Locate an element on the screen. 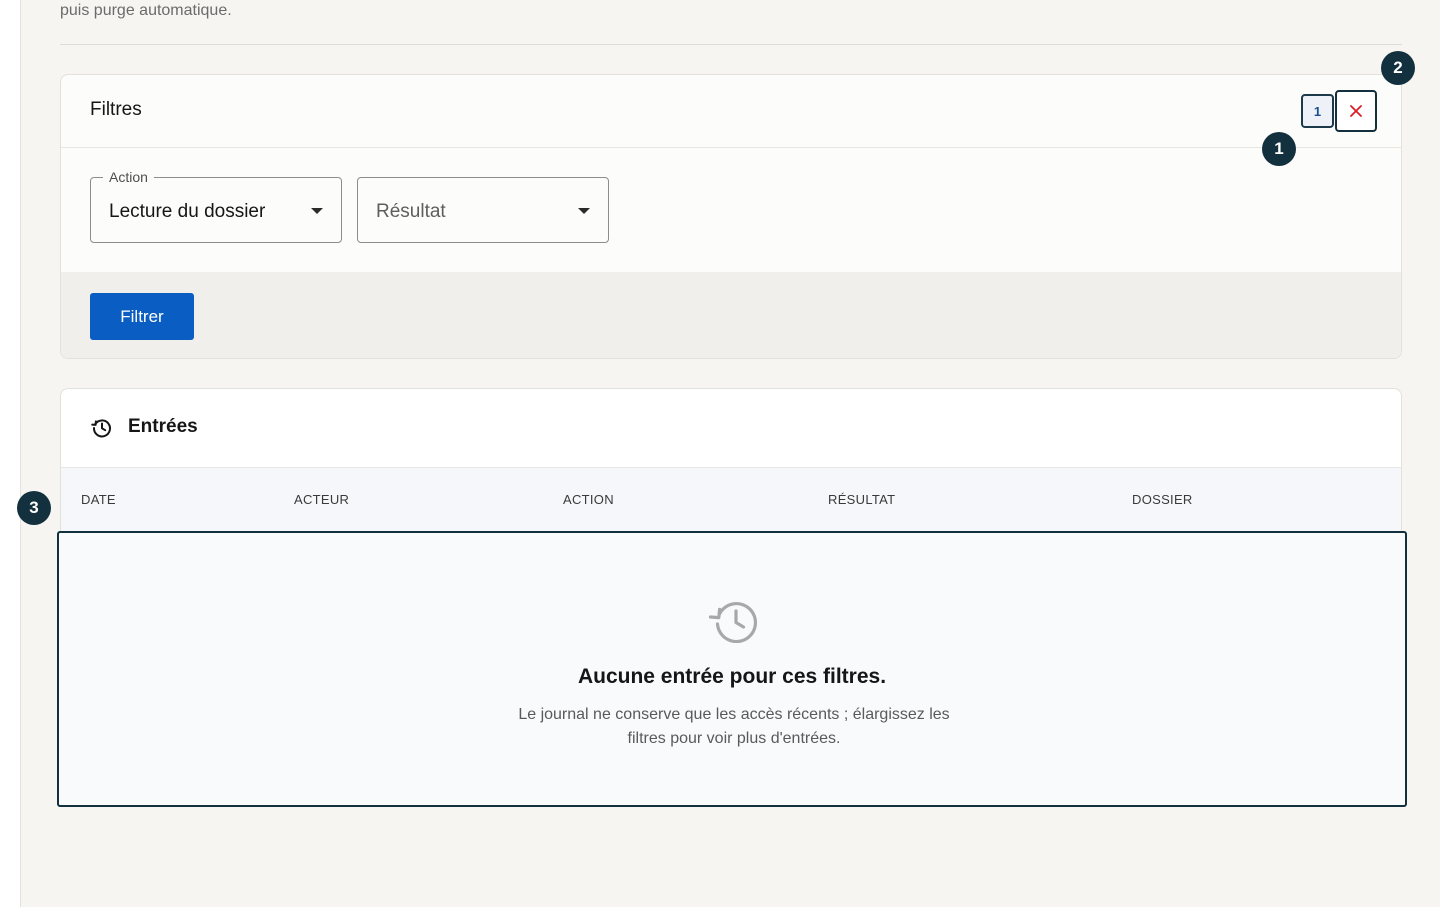 This screenshot has height=907, width=1440. action-select: Action Lecture du dossier is located at coordinates (216, 206).